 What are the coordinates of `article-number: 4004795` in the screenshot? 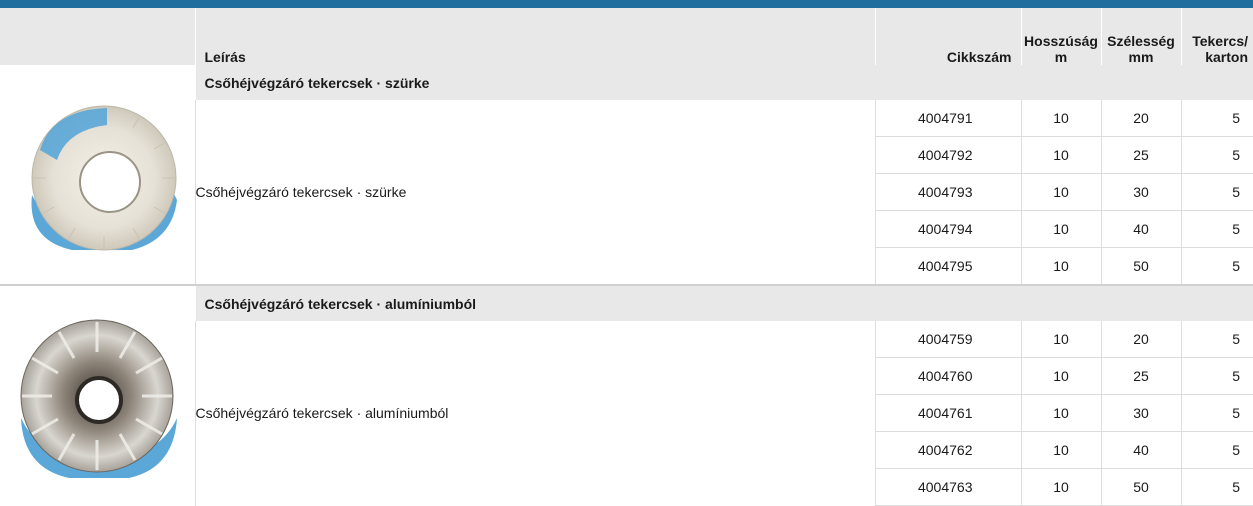 It's located at (947, 266).